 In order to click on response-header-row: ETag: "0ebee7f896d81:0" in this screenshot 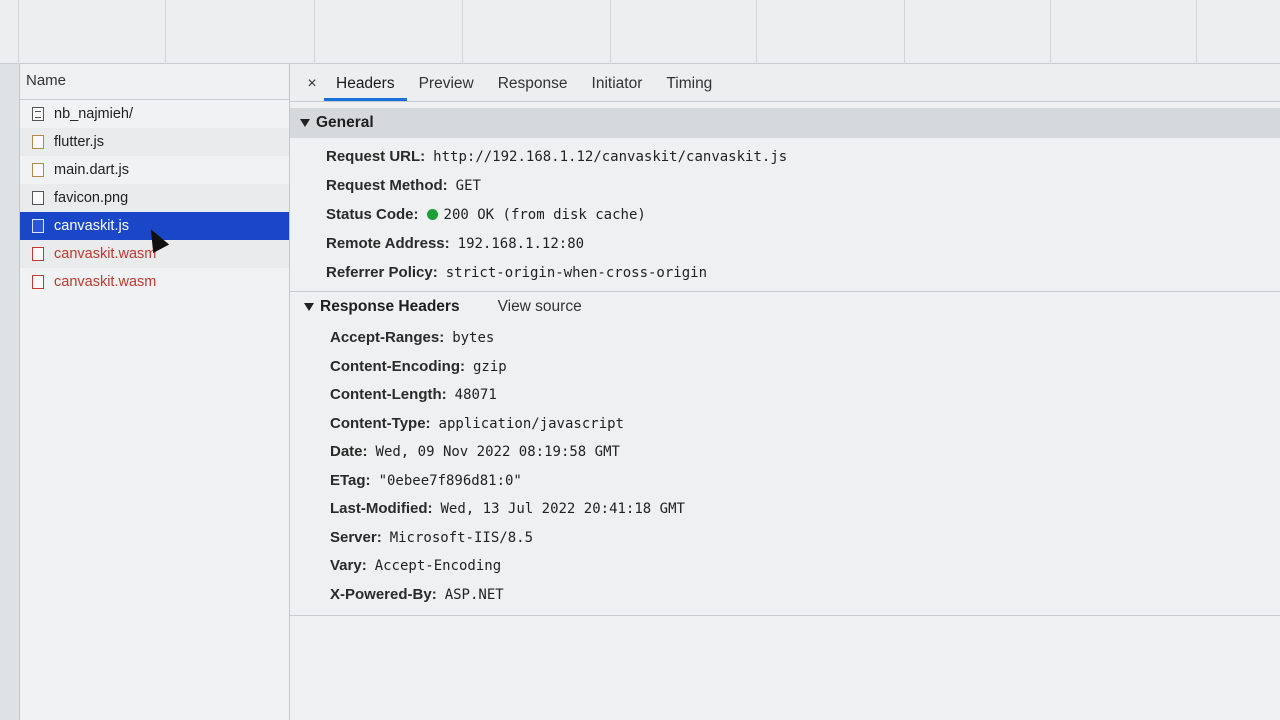, I will do `click(785, 481)`.